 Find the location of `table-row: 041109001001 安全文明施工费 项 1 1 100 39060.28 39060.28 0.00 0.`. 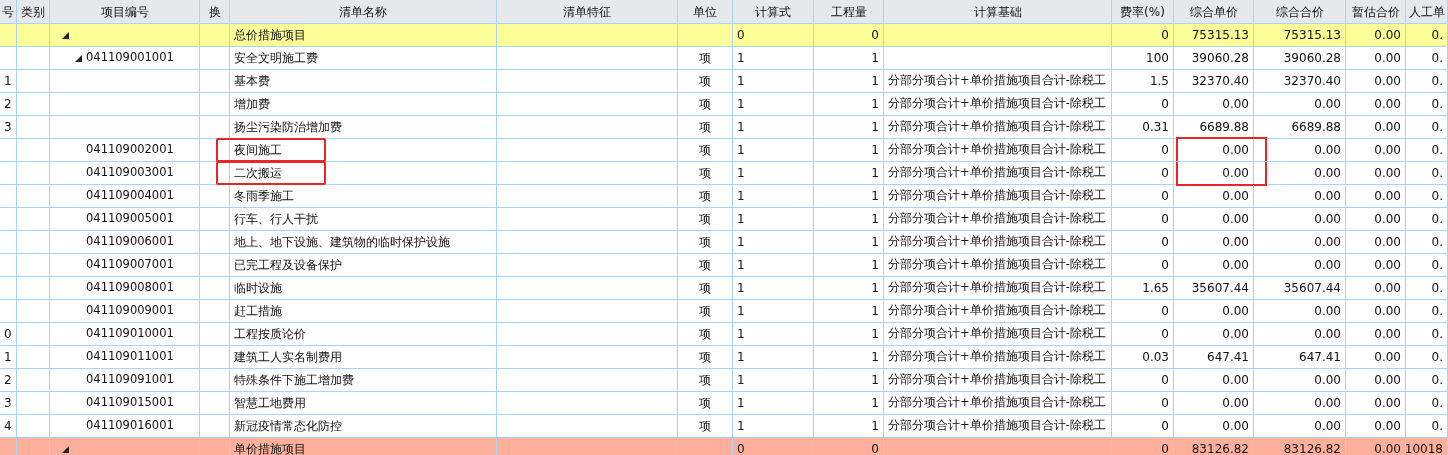

table-row: 041109001001 安全文明施工费 项 1 1 100 39060.28 39060.28 0.00 0. is located at coordinates (724, 58).